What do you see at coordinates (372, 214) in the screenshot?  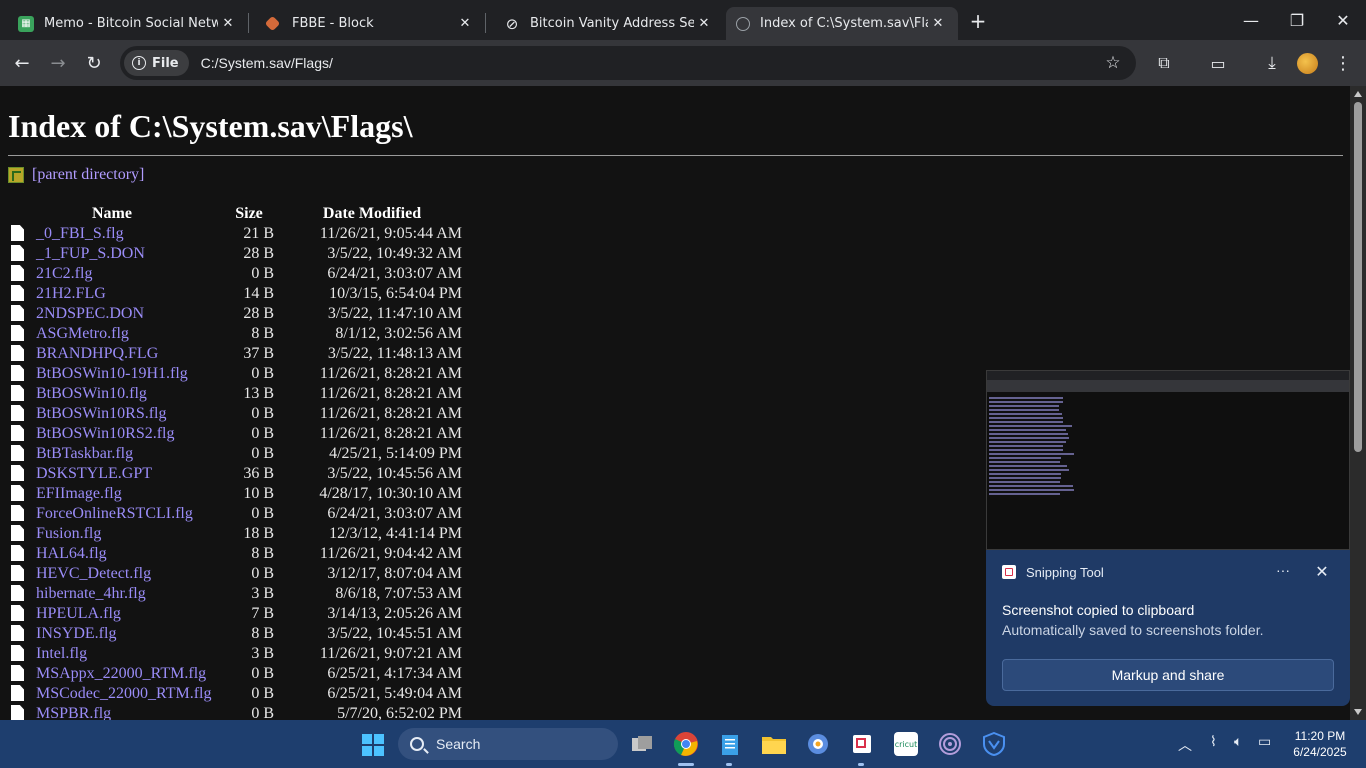 I see `column-header-date: Date Modified` at bounding box center [372, 214].